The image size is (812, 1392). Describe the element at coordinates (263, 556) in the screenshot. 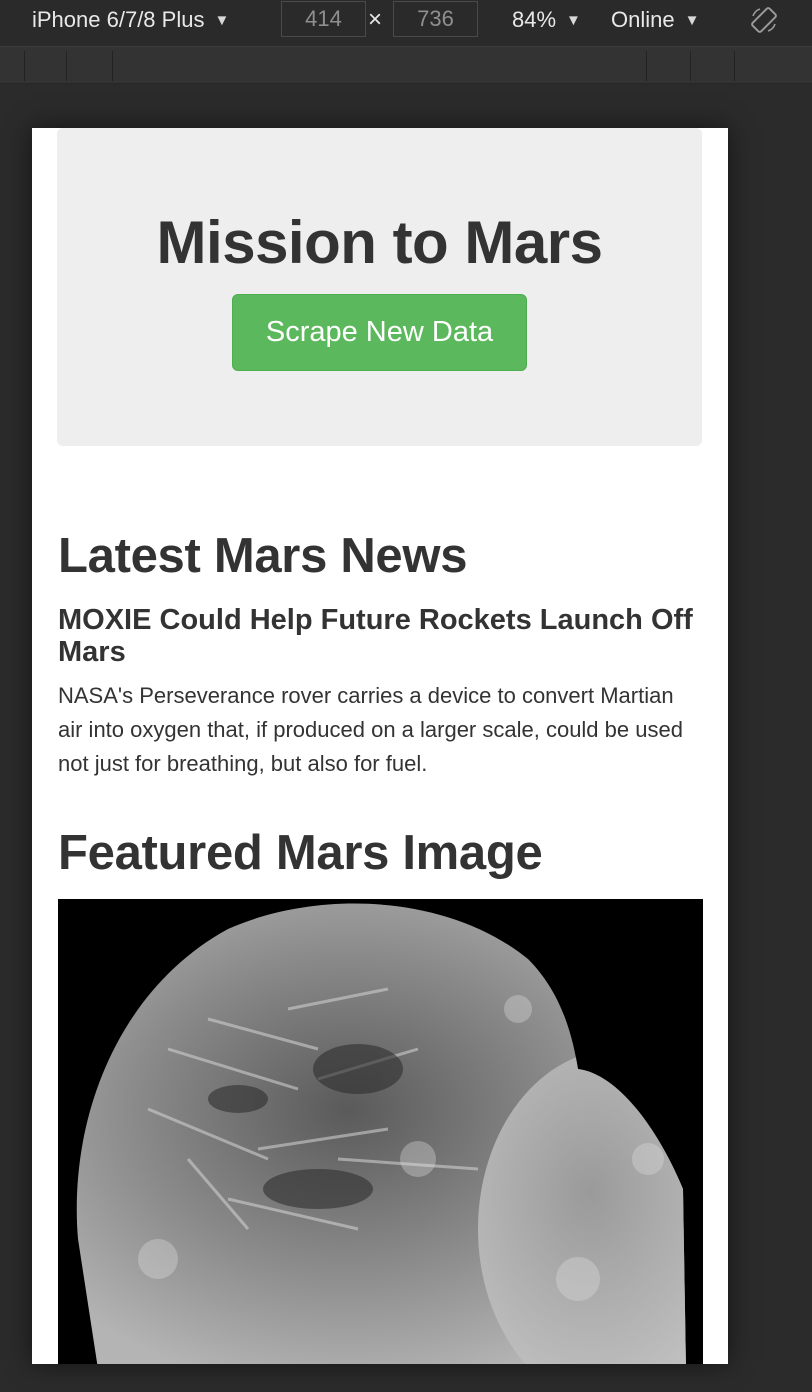

I see `news-heading: Latest Mars News` at that location.